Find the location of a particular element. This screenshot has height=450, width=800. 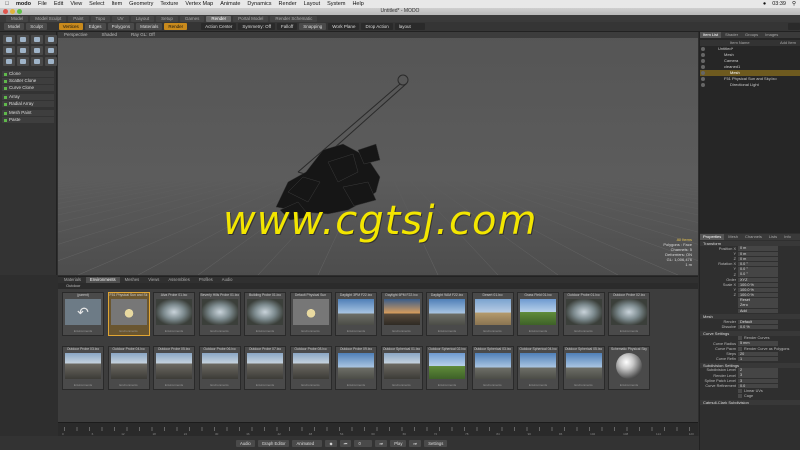

property-value-field: Reset is located at coordinates (758, 300).